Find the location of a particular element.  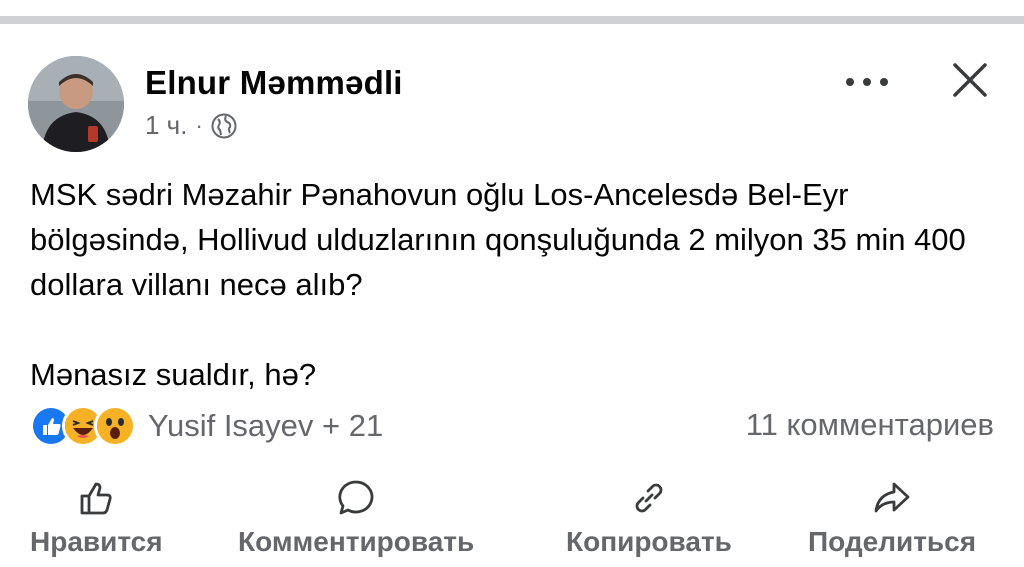

avatar-photo is located at coordinates (76, 104).